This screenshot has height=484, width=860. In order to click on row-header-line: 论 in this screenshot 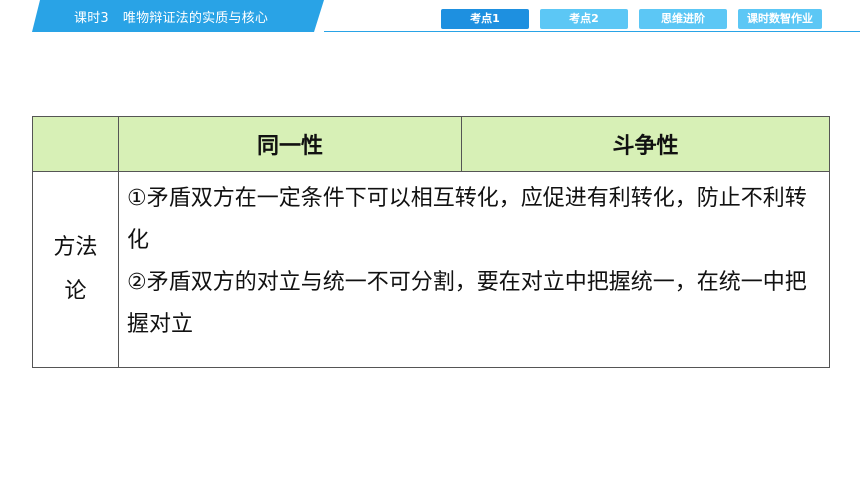, I will do `click(75, 291)`.